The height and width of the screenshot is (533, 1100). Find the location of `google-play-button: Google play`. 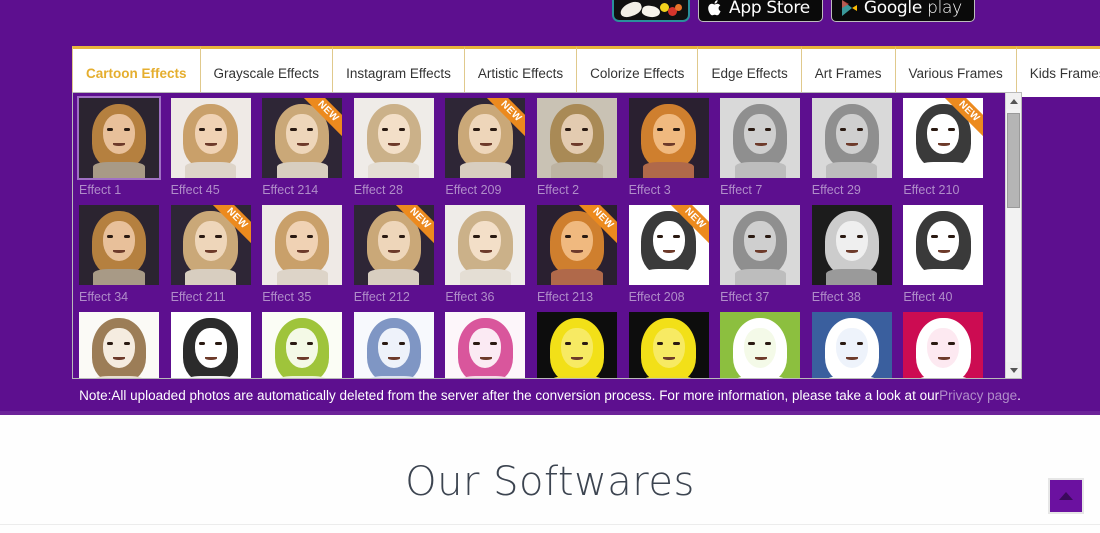

google-play-button: Google play is located at coordinates (902, 11).